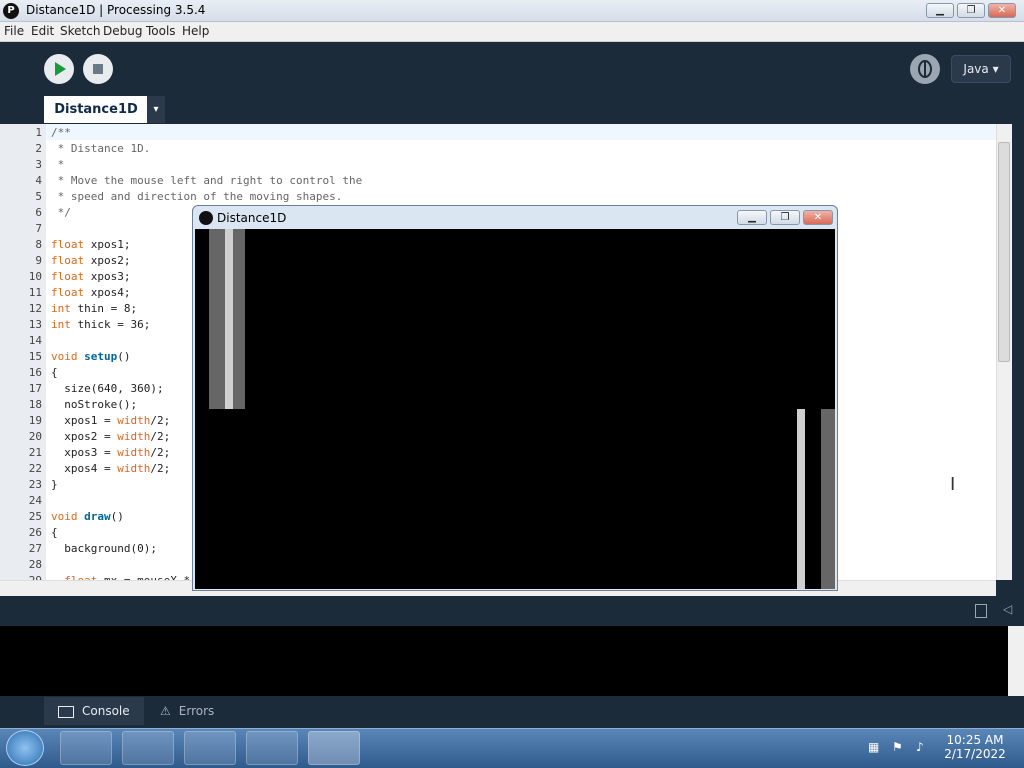 This screenshot has height=768, width=1024. Describe the element at coordinates (35, 484) in the screenshot. I see `line-number: 23` at that location.